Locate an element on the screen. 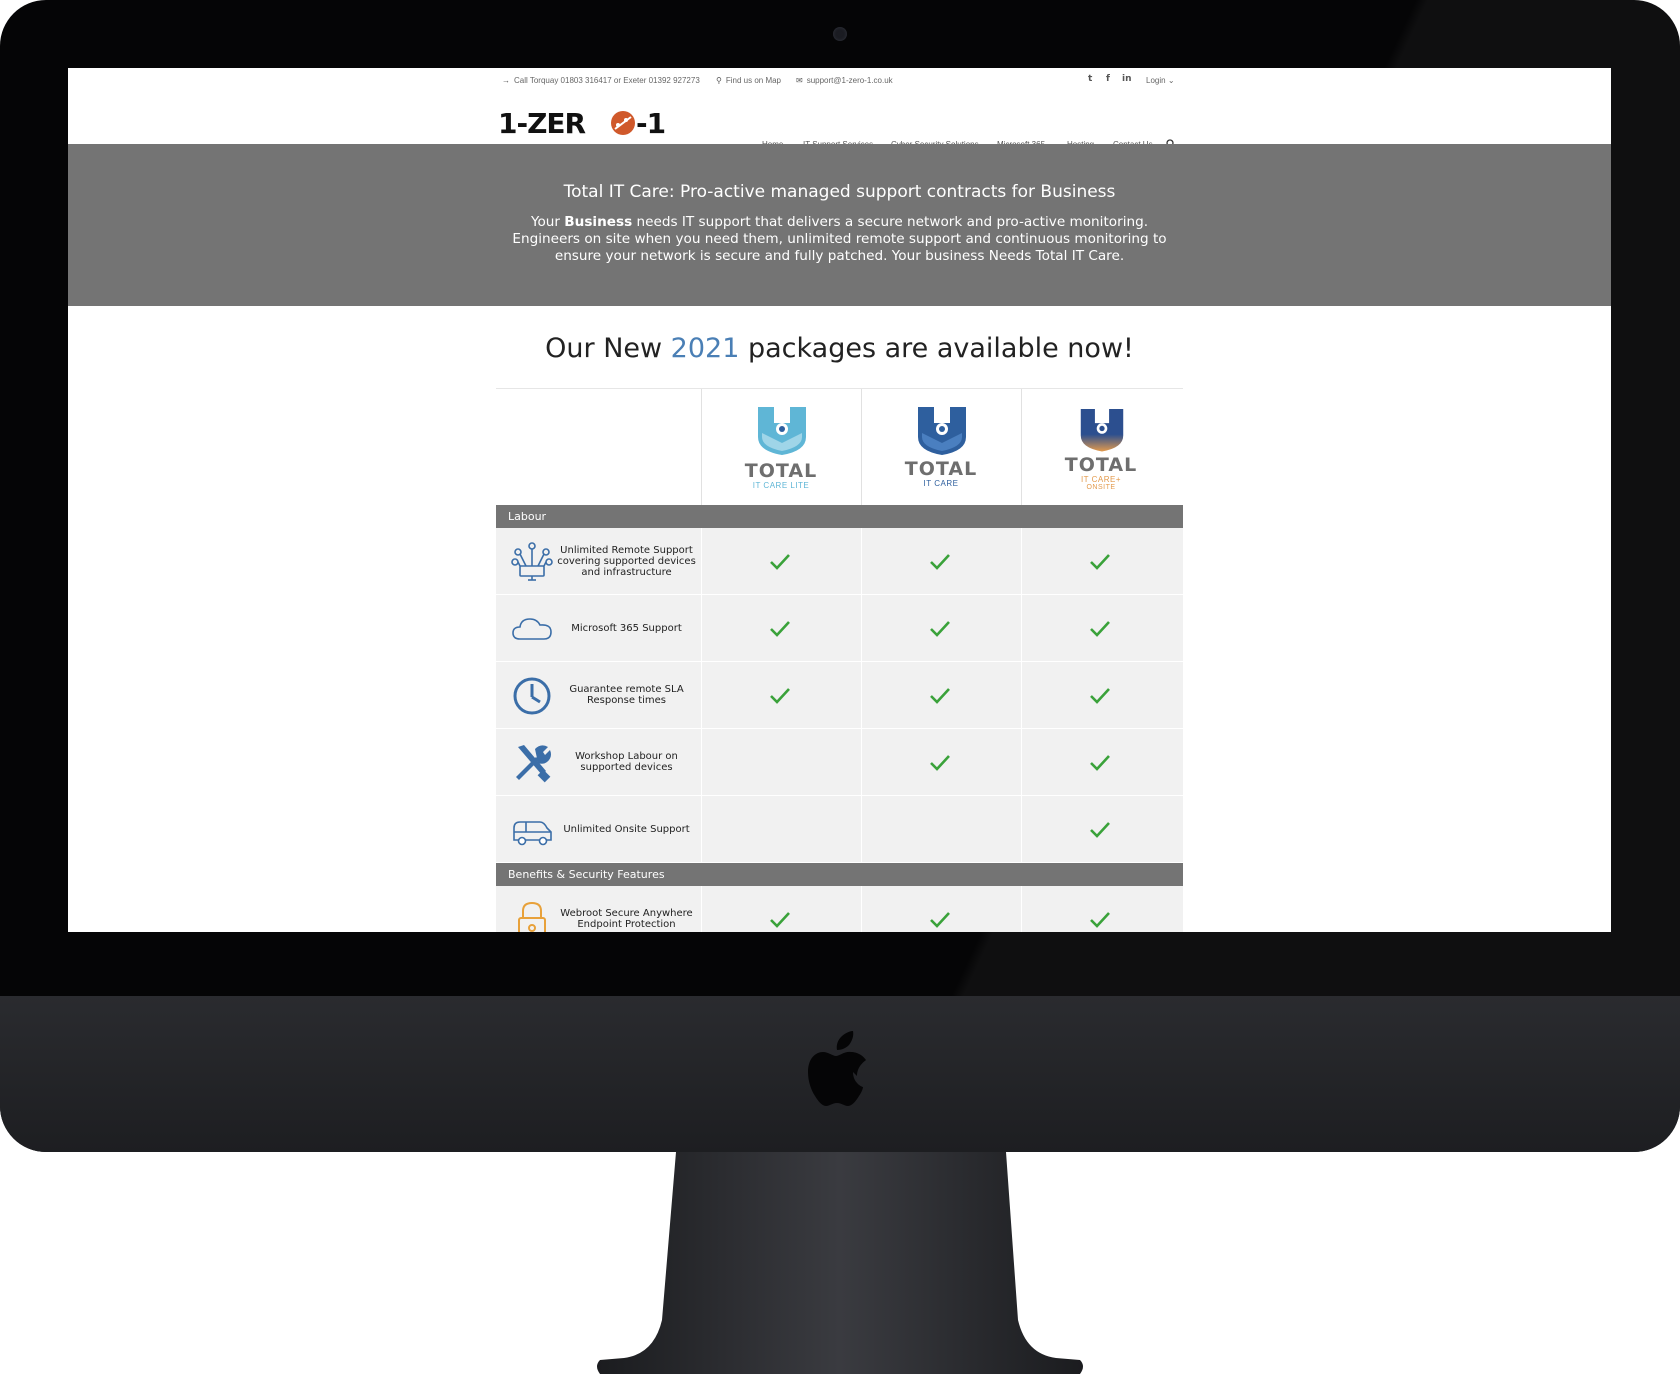 This screenshot has width=1680, height=1374. hero-text-before: Your is located at coordinates (547, 222).